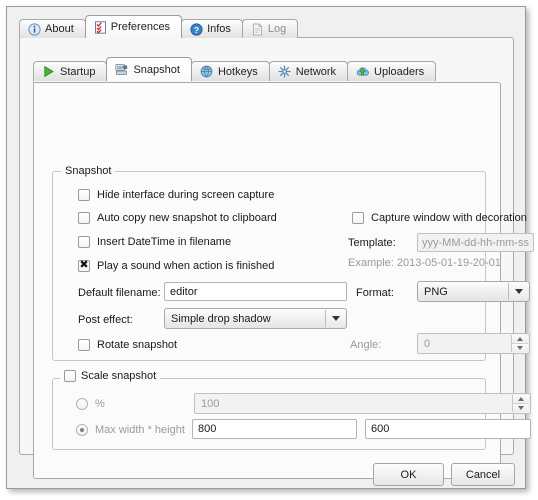  What do you see at coordinates (316, 71) in the screenshot?
I see `tab-network-label: Network` at bounding box center [316, 71].